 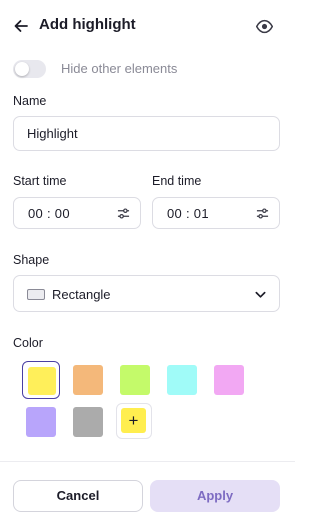 I want to click on name-input, so click(x=146, y=133).